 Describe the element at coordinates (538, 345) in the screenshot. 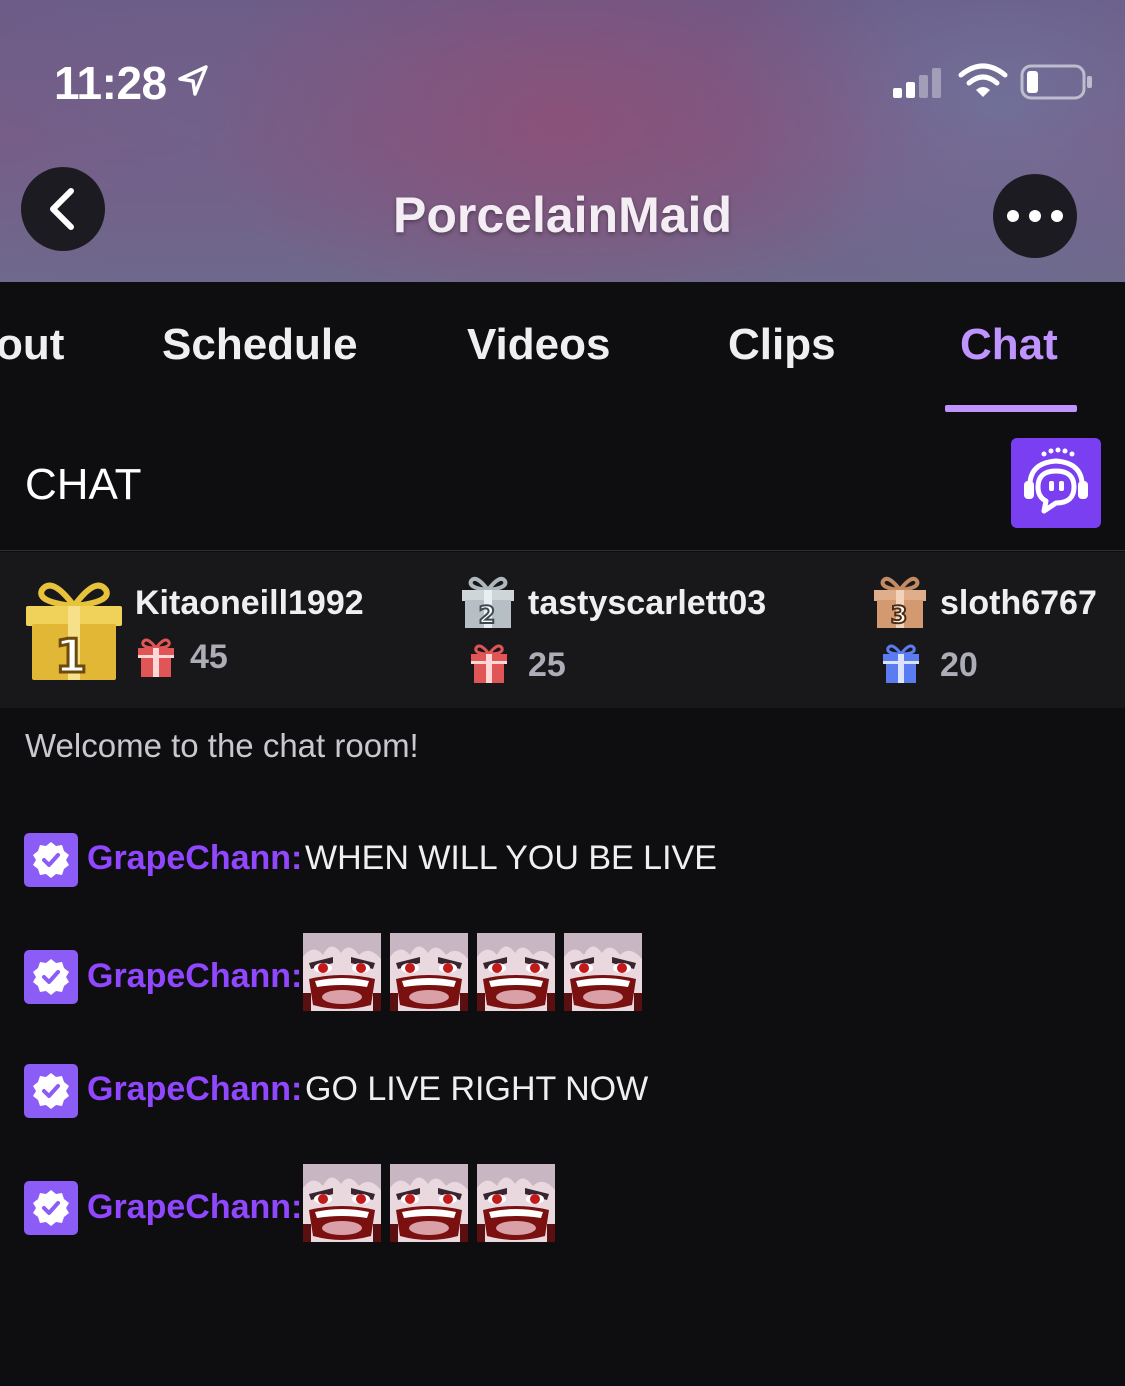

I see `tab-videos: Videos` at that location.